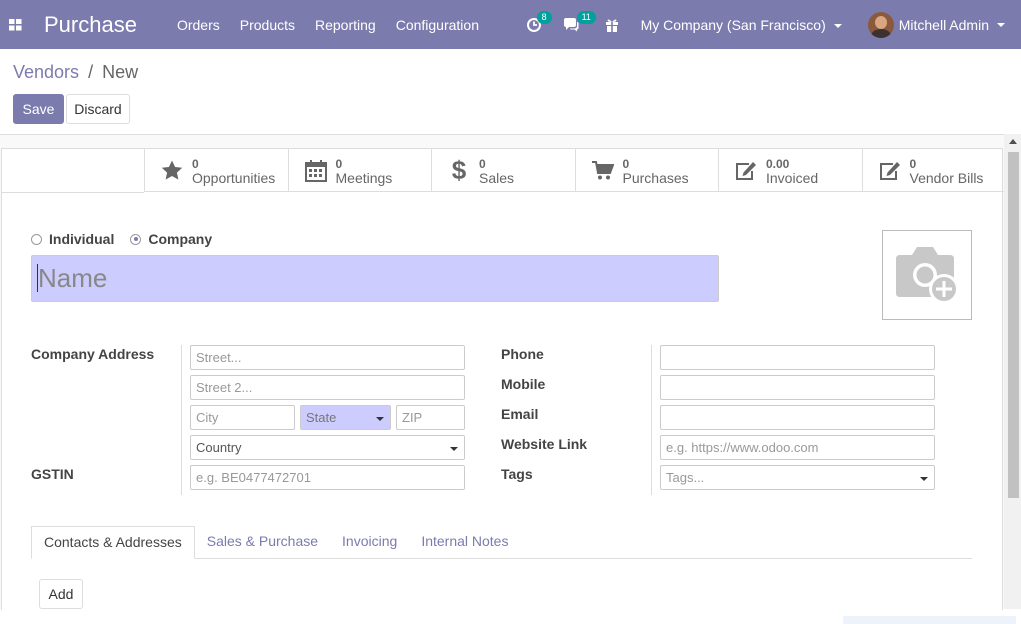 Image resolution: width=1021 pixels, height=624 pixels. I want to click on activity-button: 8, so click(539, 21).